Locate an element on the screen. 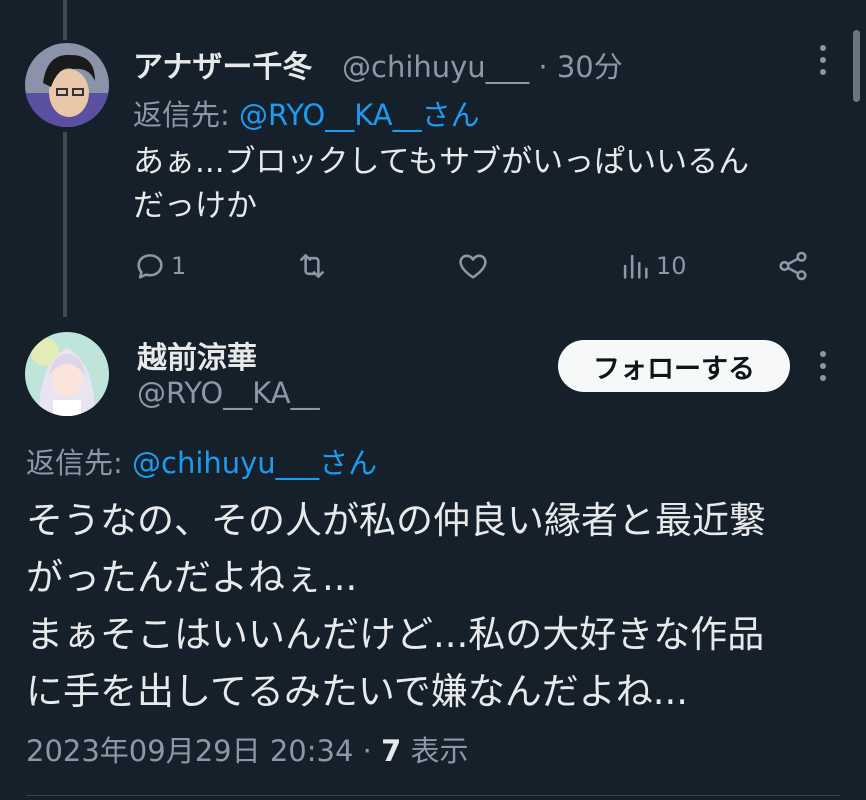 The width and height of the screenshot is (866, 800). reply-text-line: だっけか is located at coordinates (195, 206).